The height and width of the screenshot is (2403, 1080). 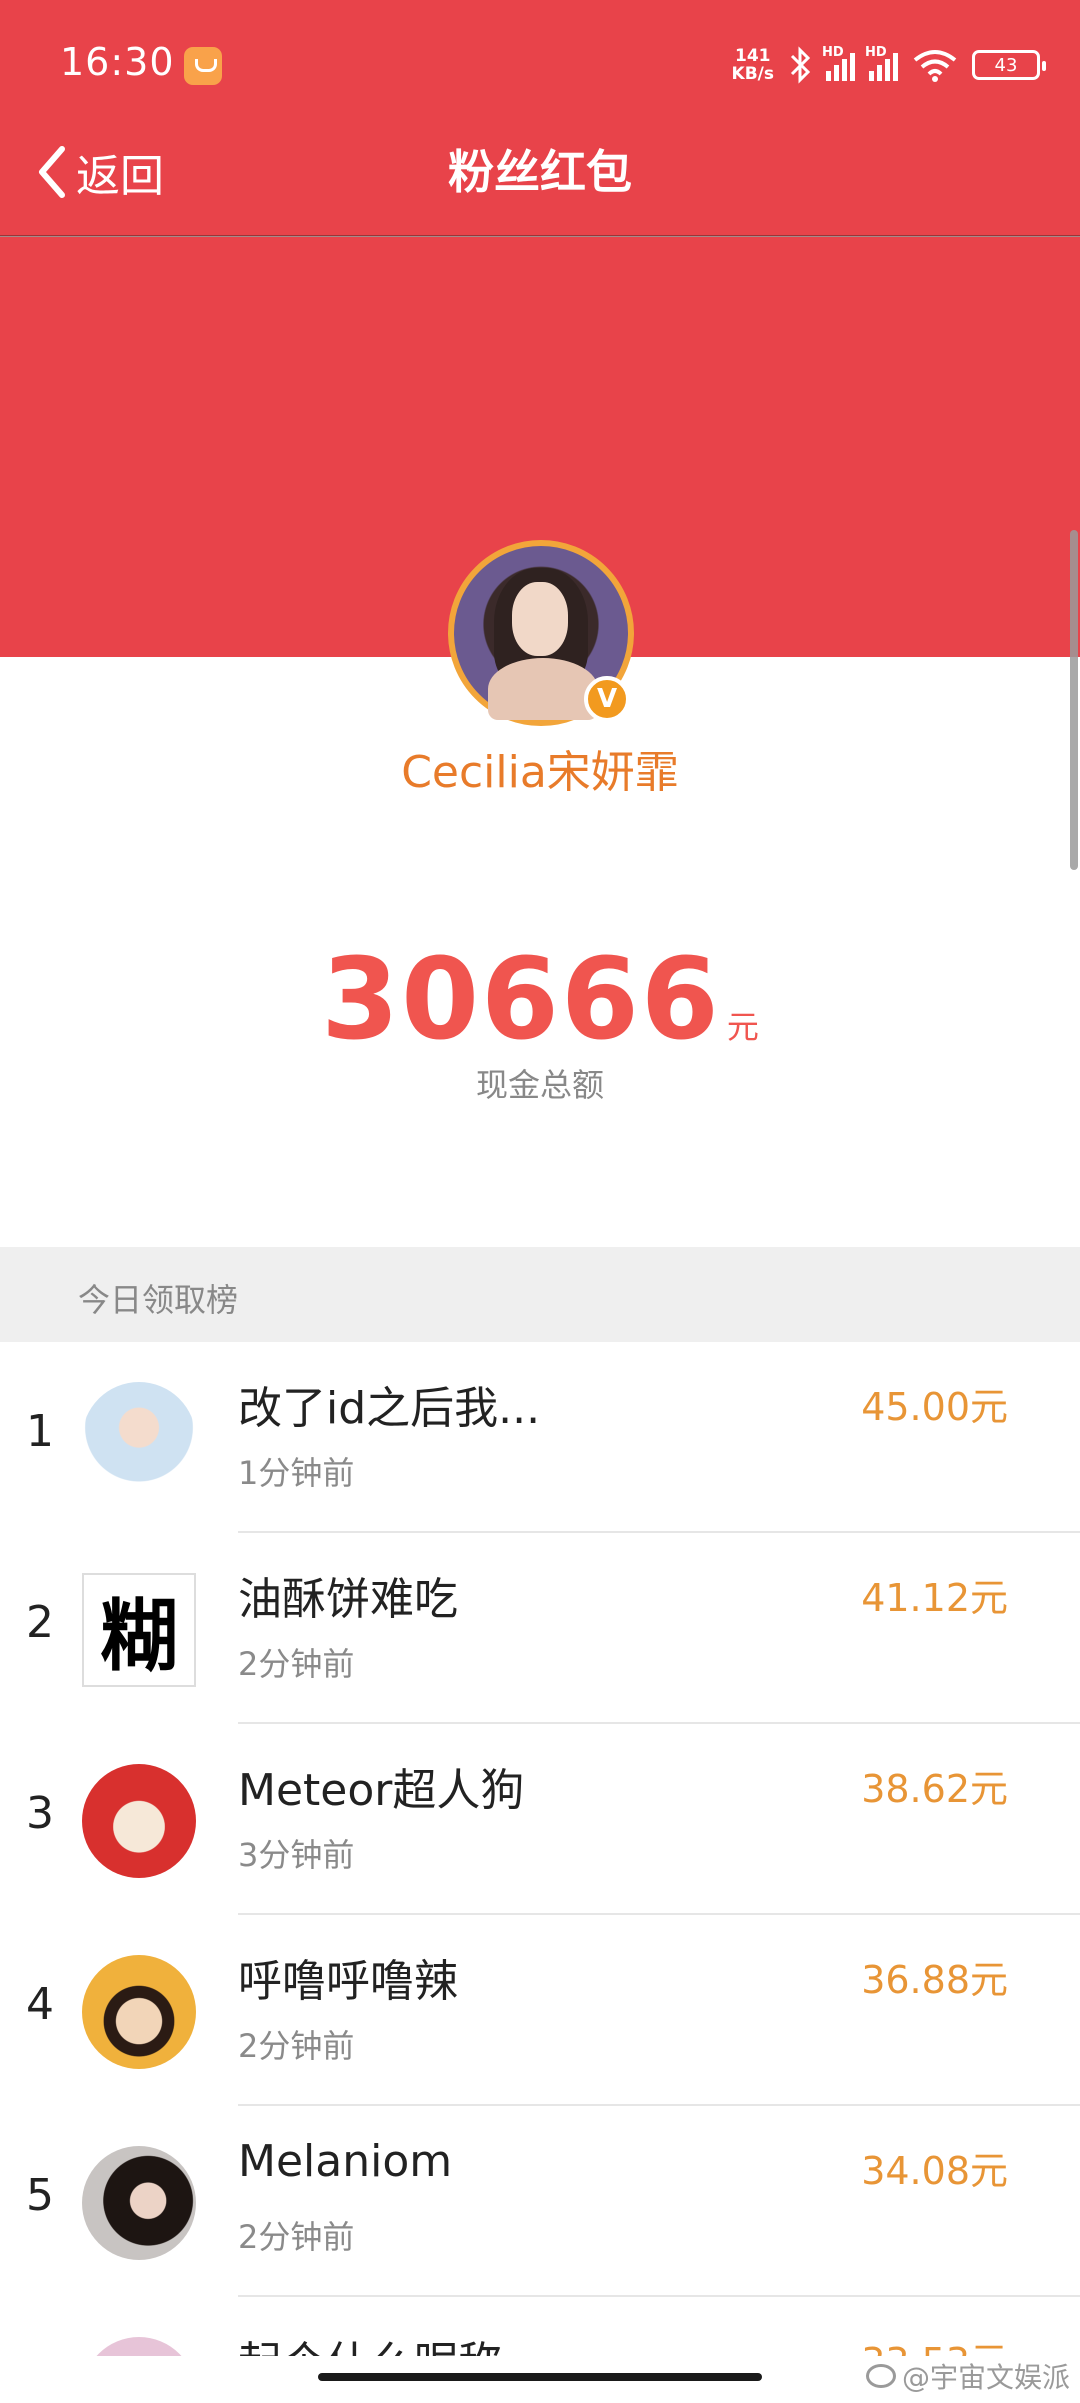 What do you see at coordinates (985, 2377) in the screenshot?
I see `watermark-text: @宇宙文娱派` at bounding box center [985, 2377].